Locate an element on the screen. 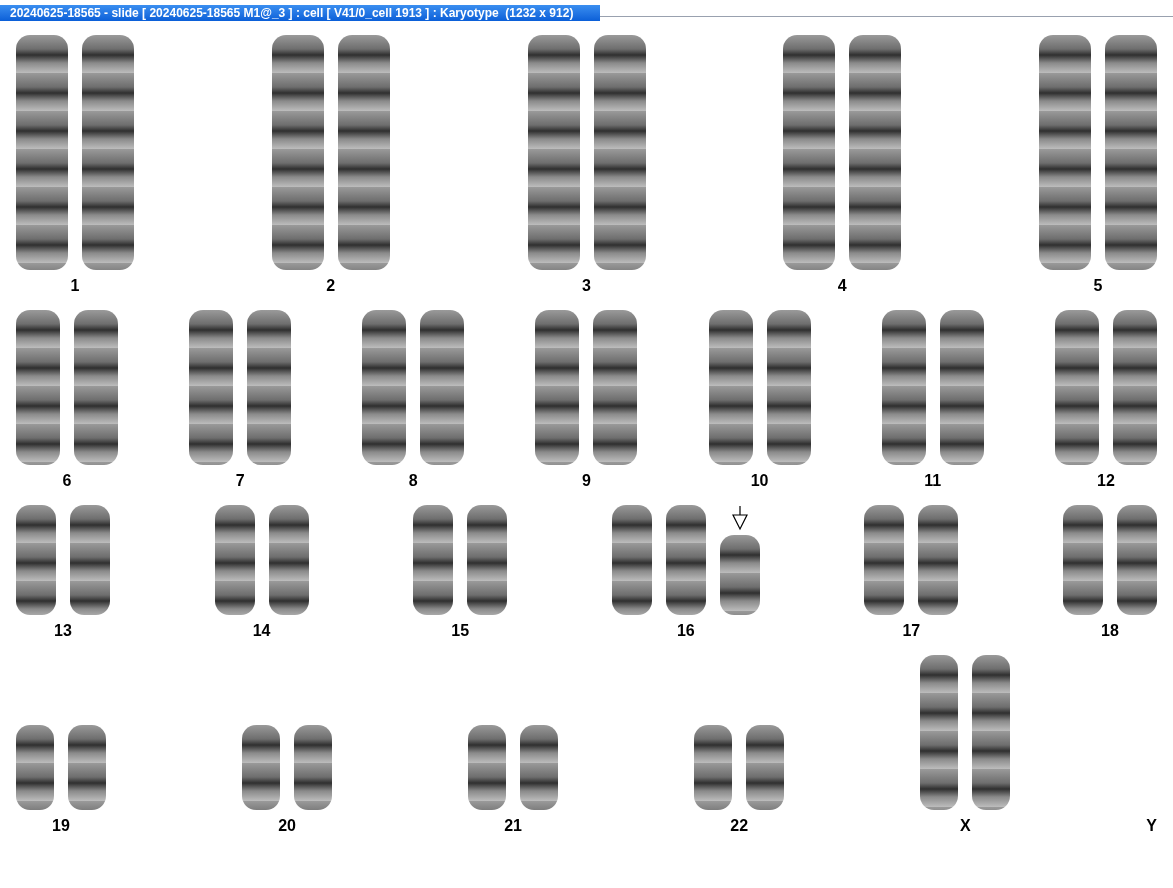 This screenshot has width=1173, height=888. chromosome-label: 16 is located at coordinates (685, 631).